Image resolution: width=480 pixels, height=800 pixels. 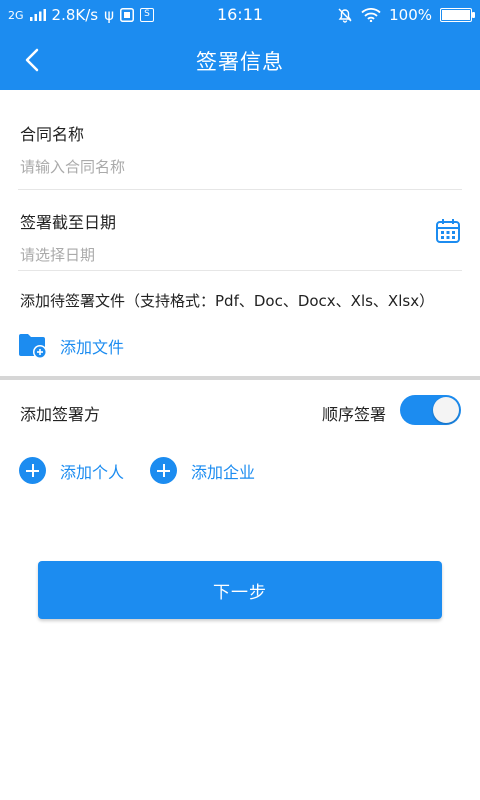 I want to click on contract-name-input: 请输入合同名称, so click(x=241, y=166).